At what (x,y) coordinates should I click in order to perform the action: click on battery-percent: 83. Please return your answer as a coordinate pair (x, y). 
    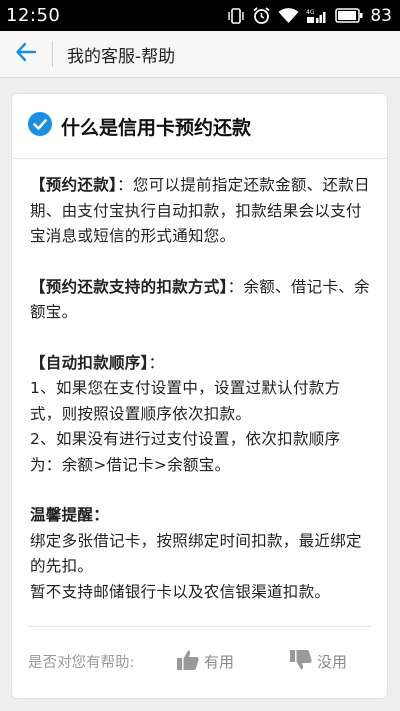
    Looking at the image, I should click on (381, 15).